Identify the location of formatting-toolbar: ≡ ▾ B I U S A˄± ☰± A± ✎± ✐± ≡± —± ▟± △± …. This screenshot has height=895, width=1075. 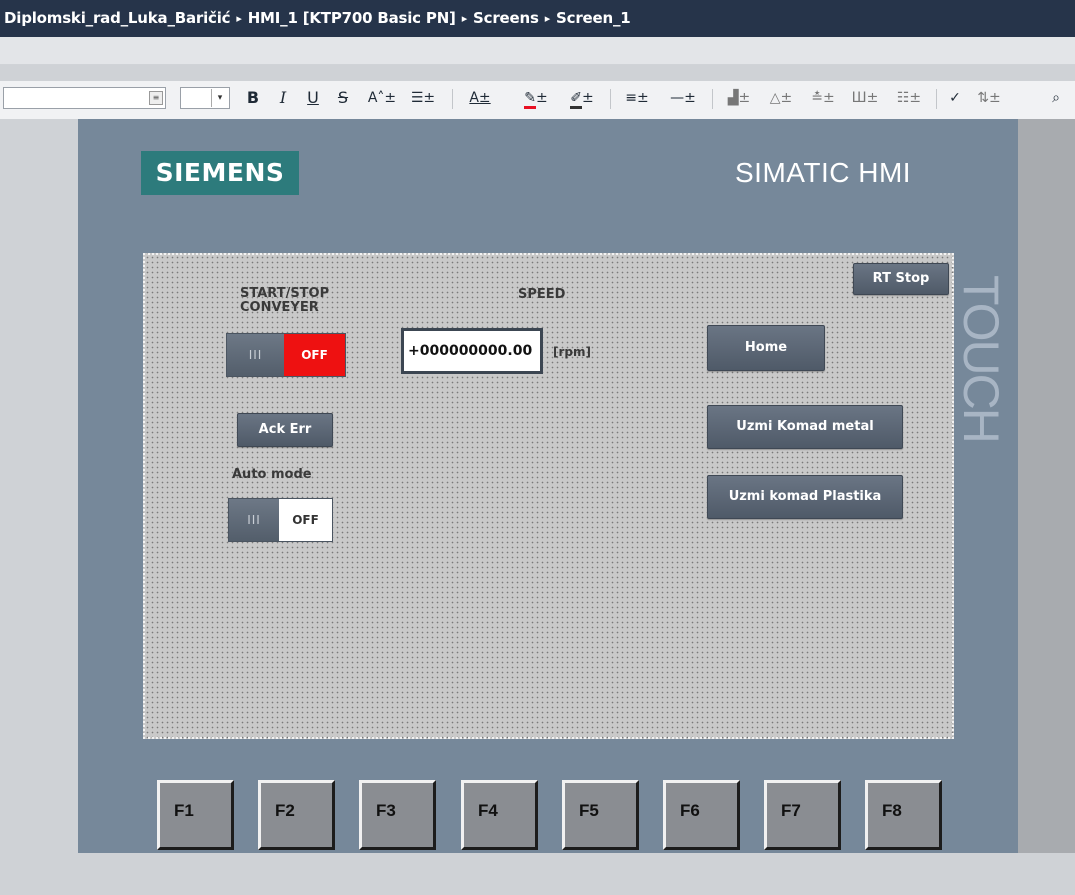
(537, 100).